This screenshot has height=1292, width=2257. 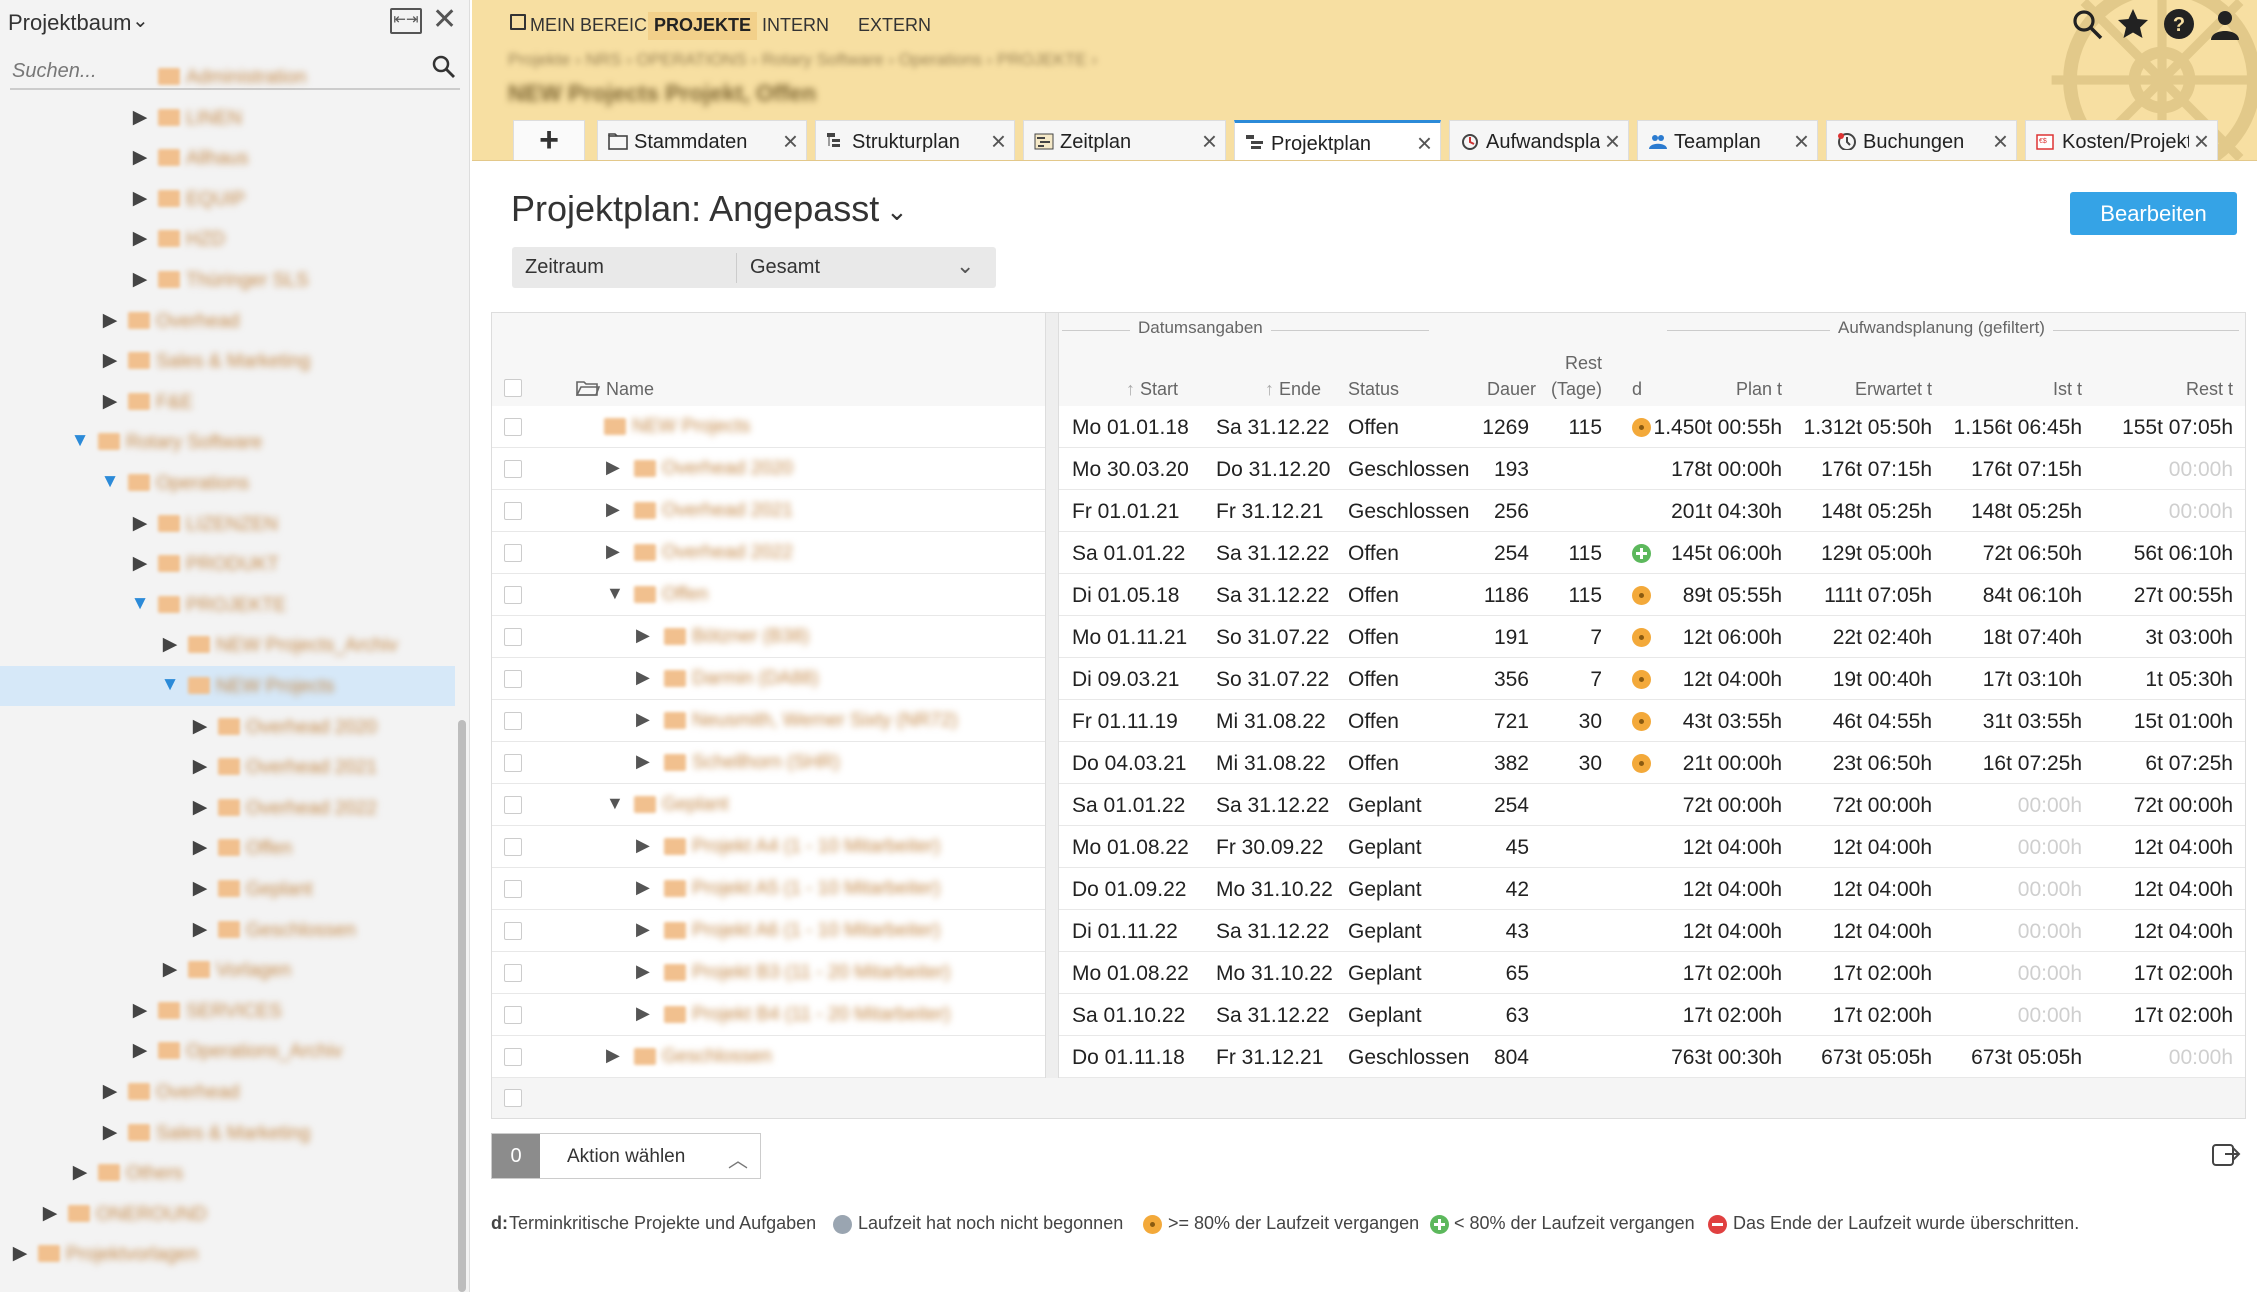 What do you see at coordinates (227, 767) in the screenshot?
I see `tree-item: ▶ Overhead 2021` at bounding box center [227, 767].